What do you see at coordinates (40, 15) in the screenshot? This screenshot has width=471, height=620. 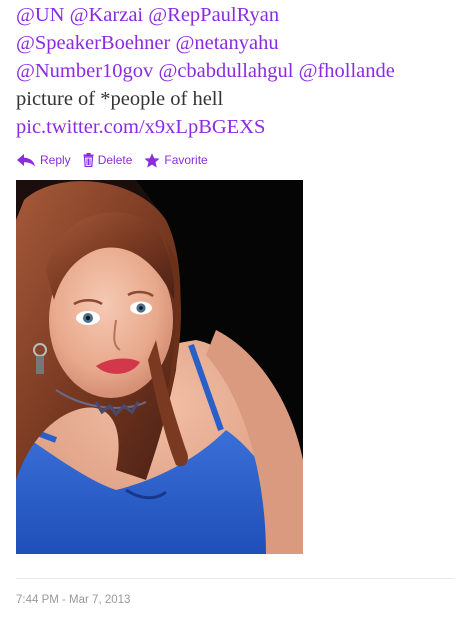 I see `mention-un: @UN` at bounding box center [40, 15].